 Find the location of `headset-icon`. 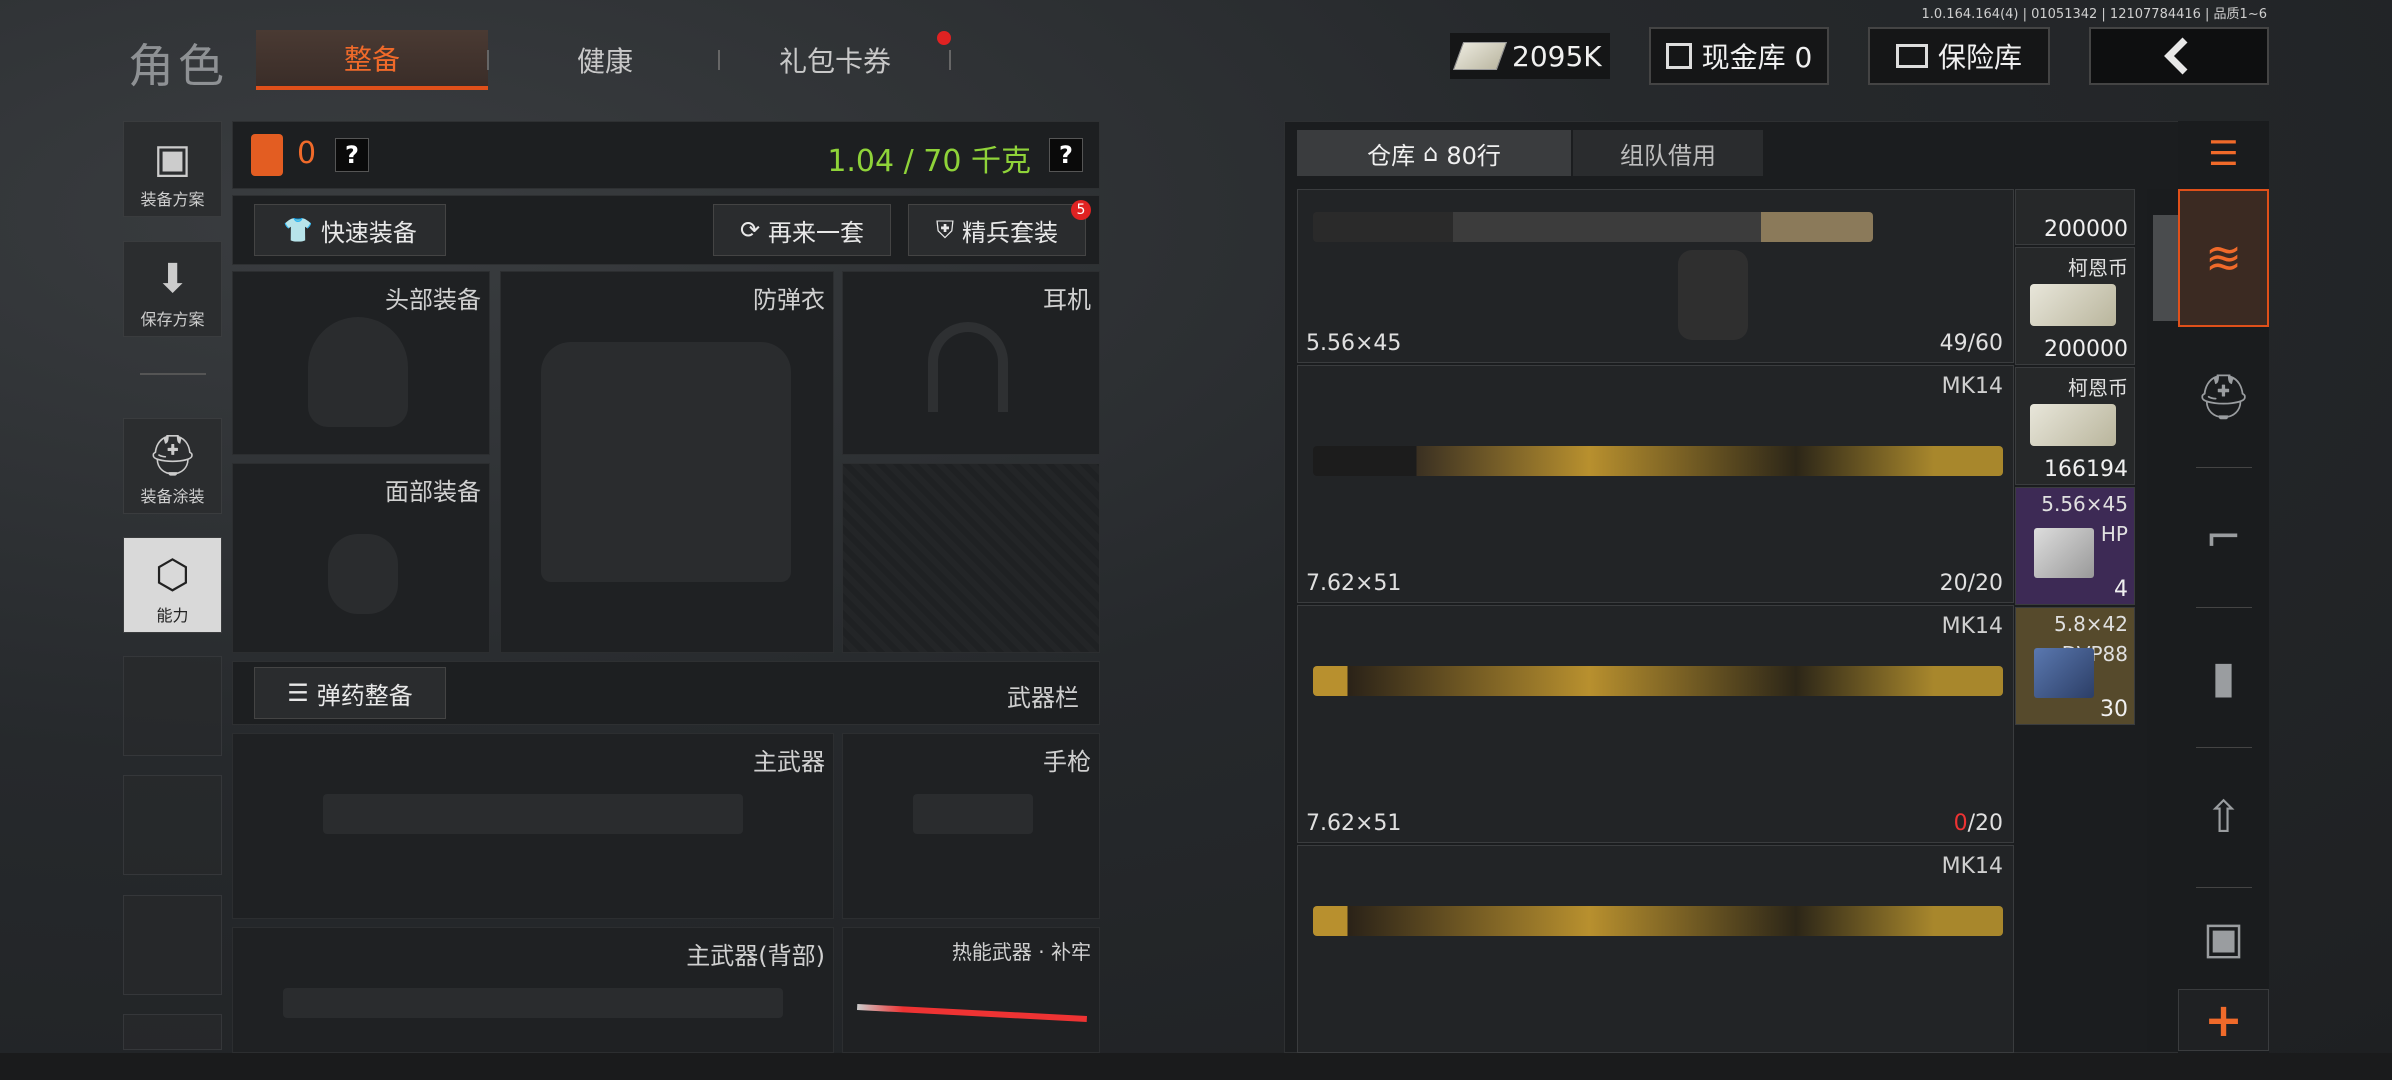

headset-icon is located at coordinates (968, 367).